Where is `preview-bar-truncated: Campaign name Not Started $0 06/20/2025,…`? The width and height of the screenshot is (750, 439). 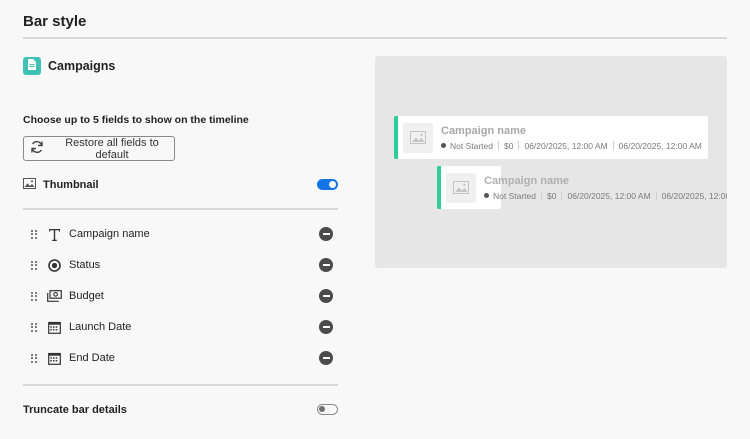
preview-bar-truncated: Campaign name Not Started $0 06/20/2025,… is located at coordinates (582, 187).